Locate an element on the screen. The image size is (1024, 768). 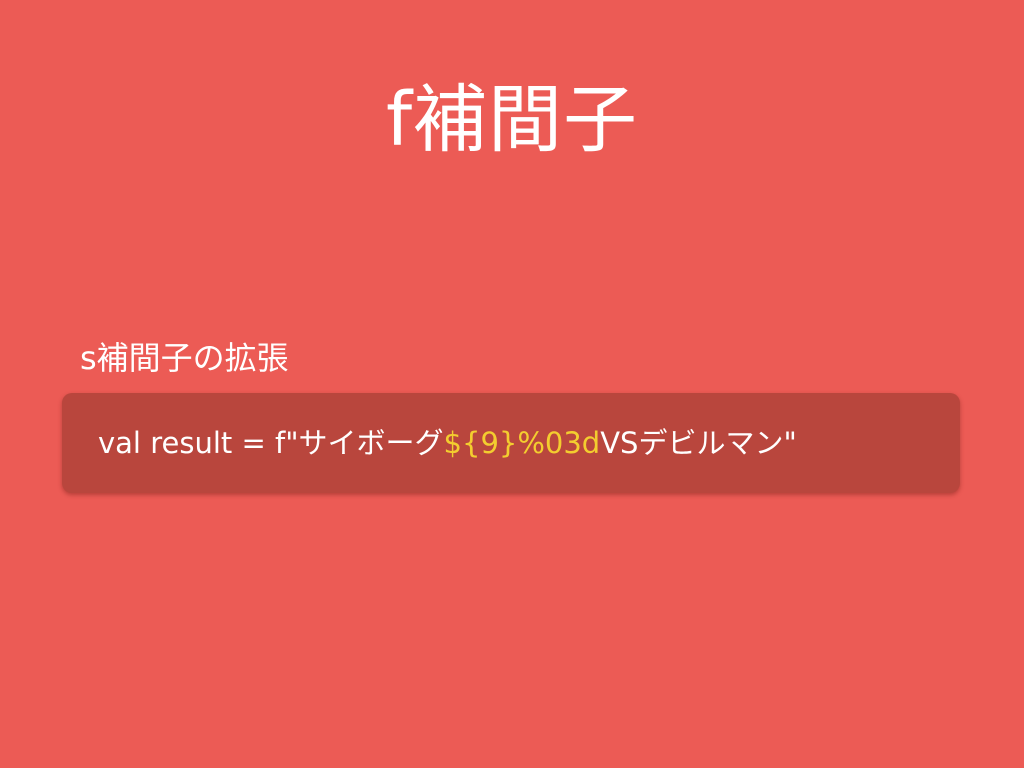
code-block: val result = f"サイボーグ${9}%03dVSデビルマン" is located at coordinates (511, 443).